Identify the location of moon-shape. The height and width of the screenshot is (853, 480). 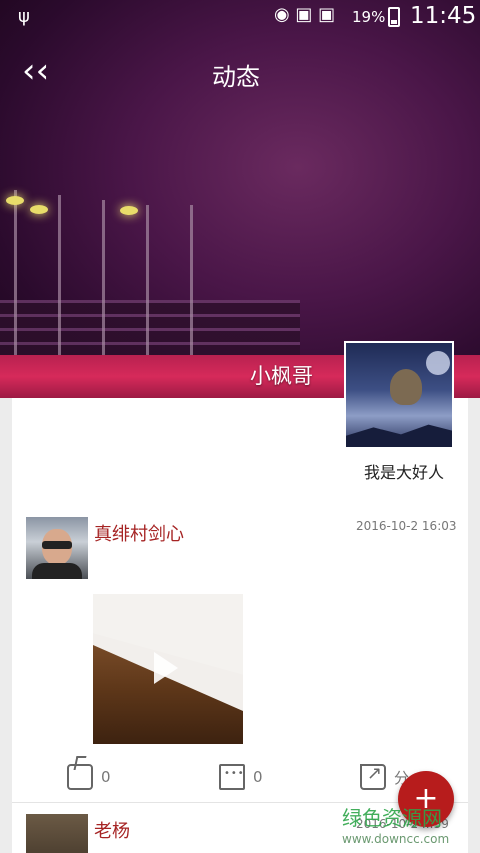
(438, 363).